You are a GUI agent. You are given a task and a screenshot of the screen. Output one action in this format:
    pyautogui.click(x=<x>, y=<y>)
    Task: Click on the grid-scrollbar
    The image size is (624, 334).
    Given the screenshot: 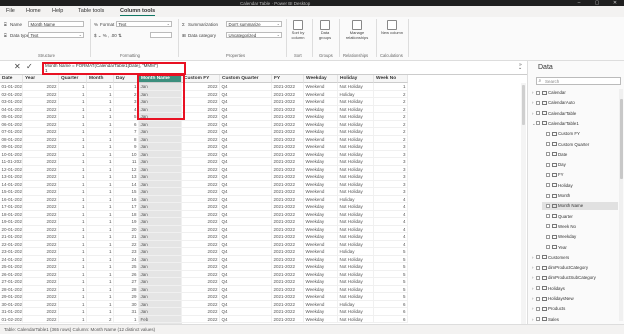 What is the action you would take?
    pyautogui.click(x=523, y=203)
    